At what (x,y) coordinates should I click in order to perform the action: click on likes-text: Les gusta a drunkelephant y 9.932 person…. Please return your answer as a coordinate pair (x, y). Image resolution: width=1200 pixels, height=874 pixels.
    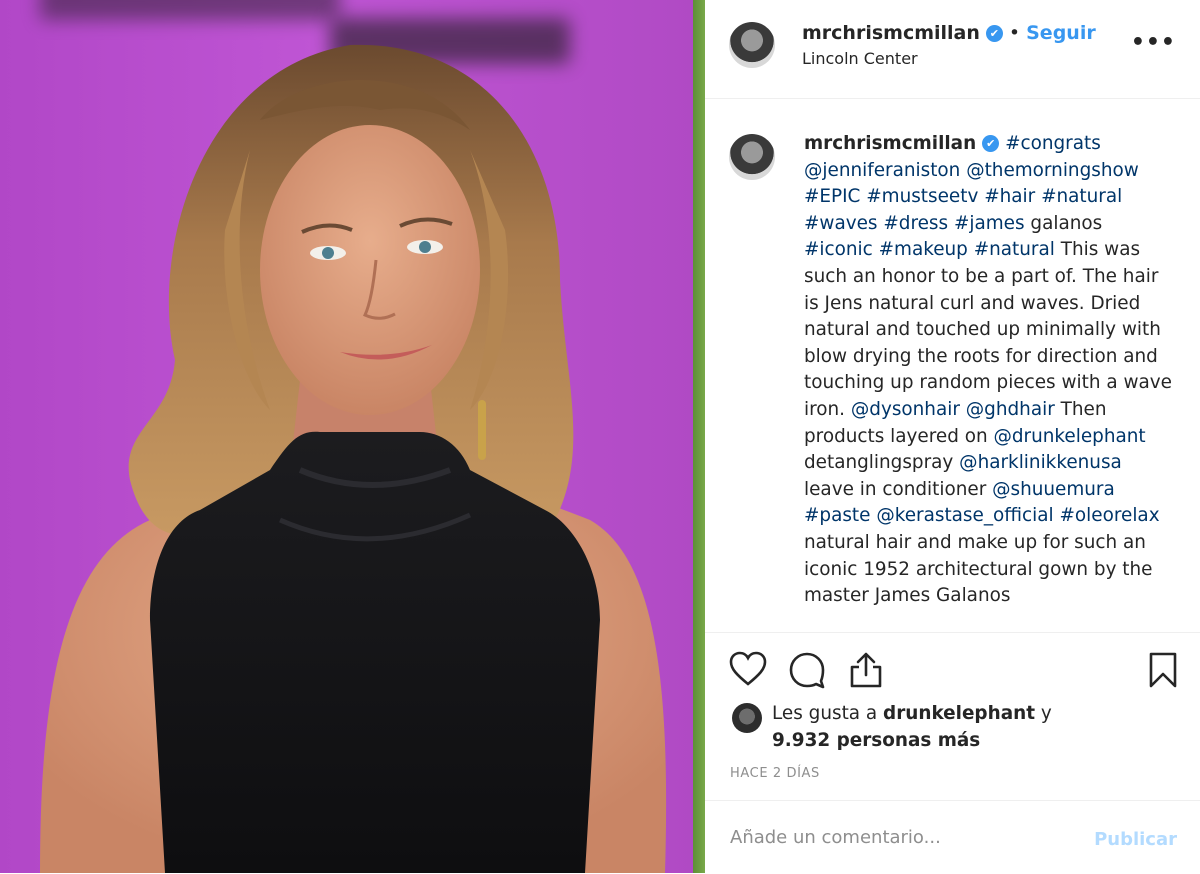
    Looking at the image, I should click on (972, 727).